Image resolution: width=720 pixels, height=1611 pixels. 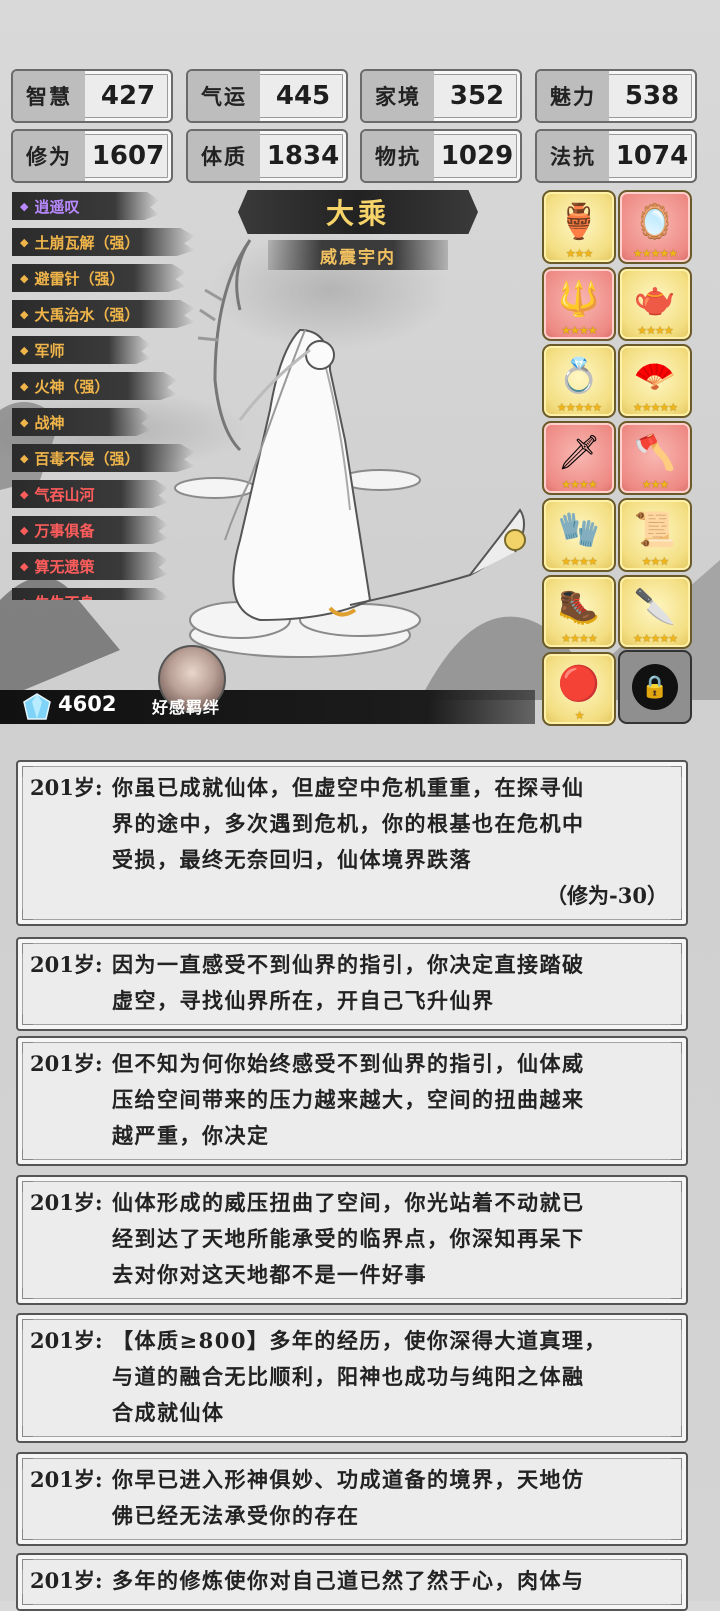 What do you see at coordinates (94, 386) in the screenshot?
I see `skill-item: ◆ 火神（强）` at bounding box center [94, 386].